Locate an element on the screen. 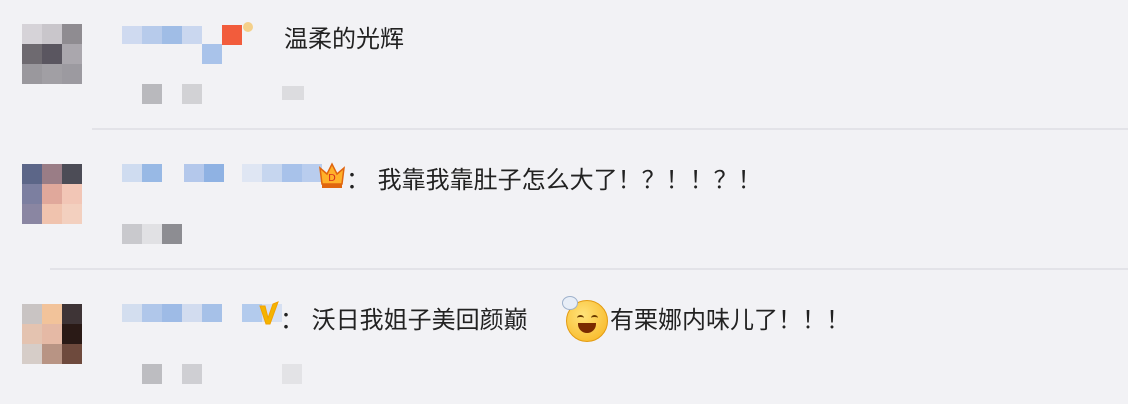  v-badge-icon is located at coordinates (269, 314).